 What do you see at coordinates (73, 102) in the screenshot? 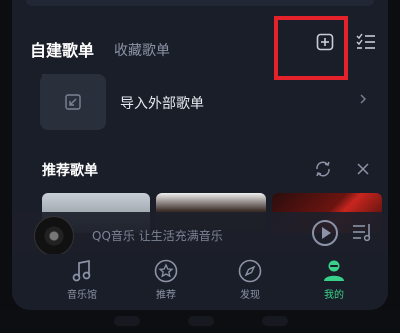
I see `import-icon` at bounding box center [73, 102].